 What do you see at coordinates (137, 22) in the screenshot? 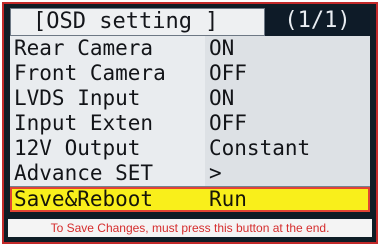
I see `menu-title: [OSD setting ]` at bounding box center [137, 22].